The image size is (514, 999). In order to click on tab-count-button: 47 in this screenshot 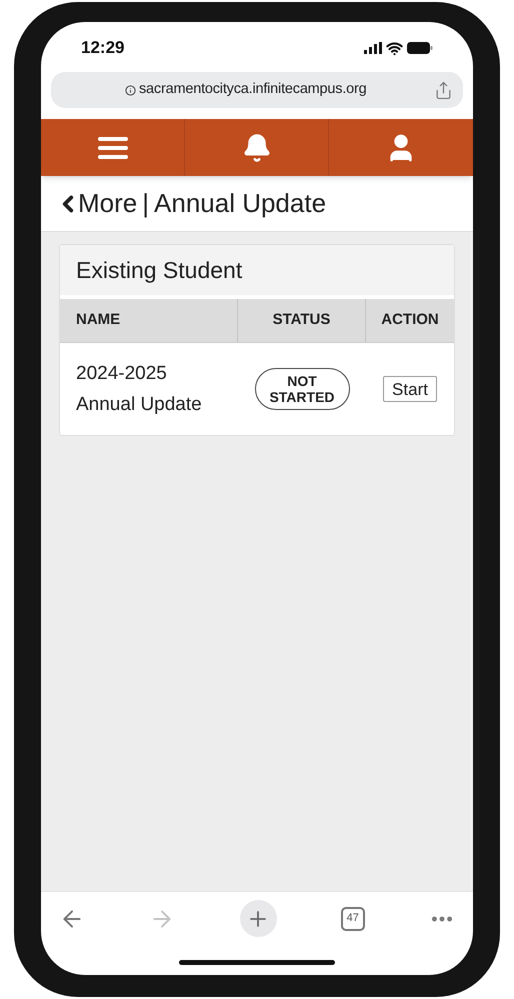, I will do `click(352, 918)`.